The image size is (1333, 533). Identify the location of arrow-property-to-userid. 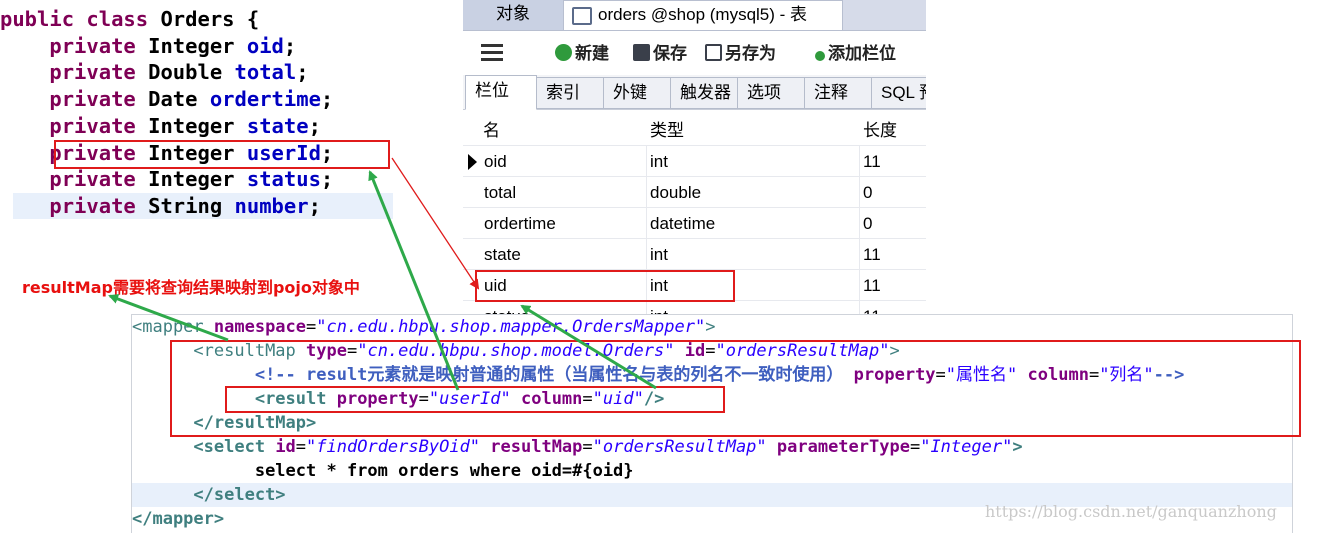
(414, 280).